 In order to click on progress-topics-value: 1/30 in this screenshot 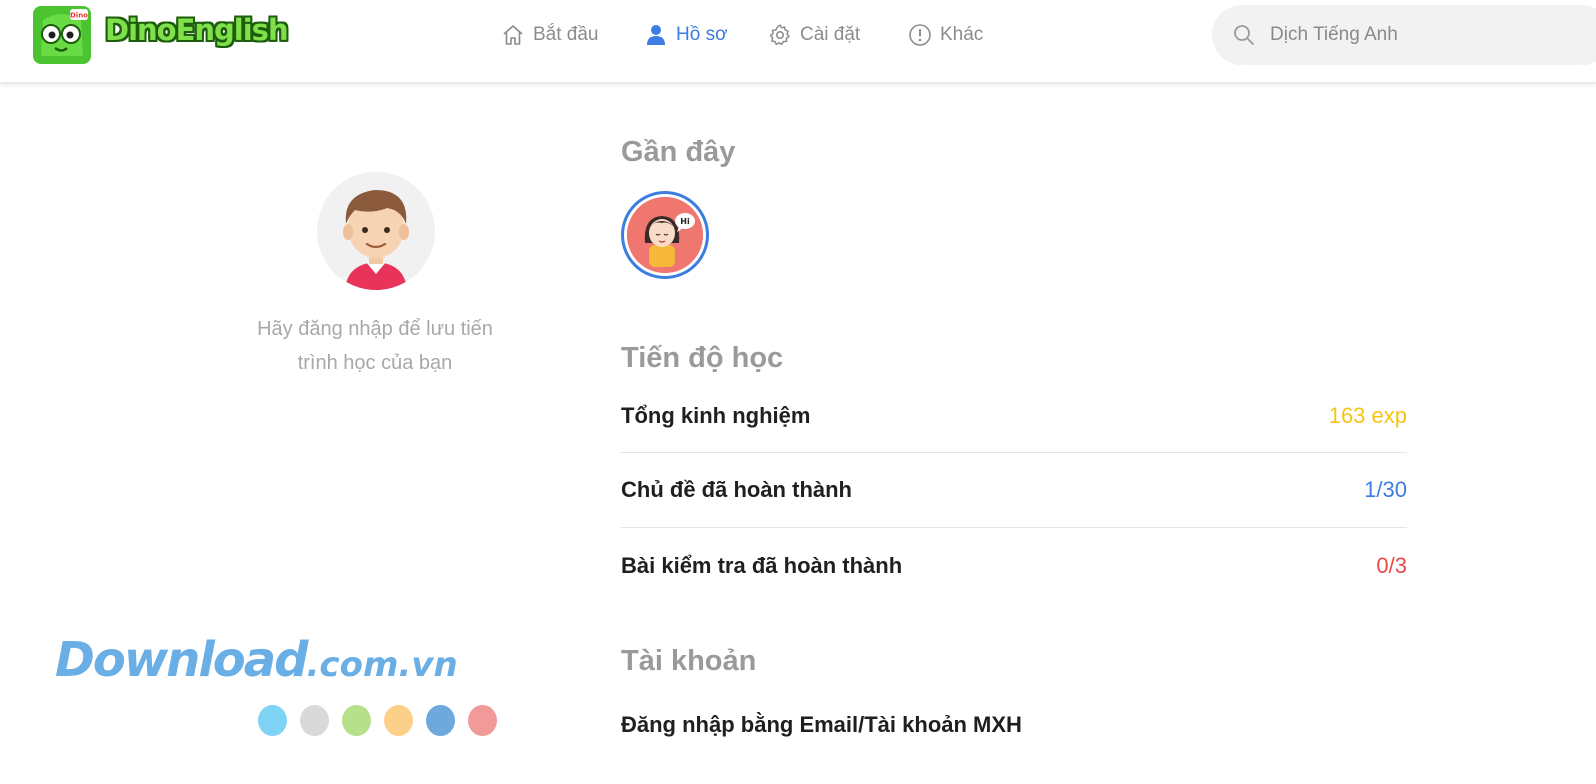, I will do `click(1385, 489)`.